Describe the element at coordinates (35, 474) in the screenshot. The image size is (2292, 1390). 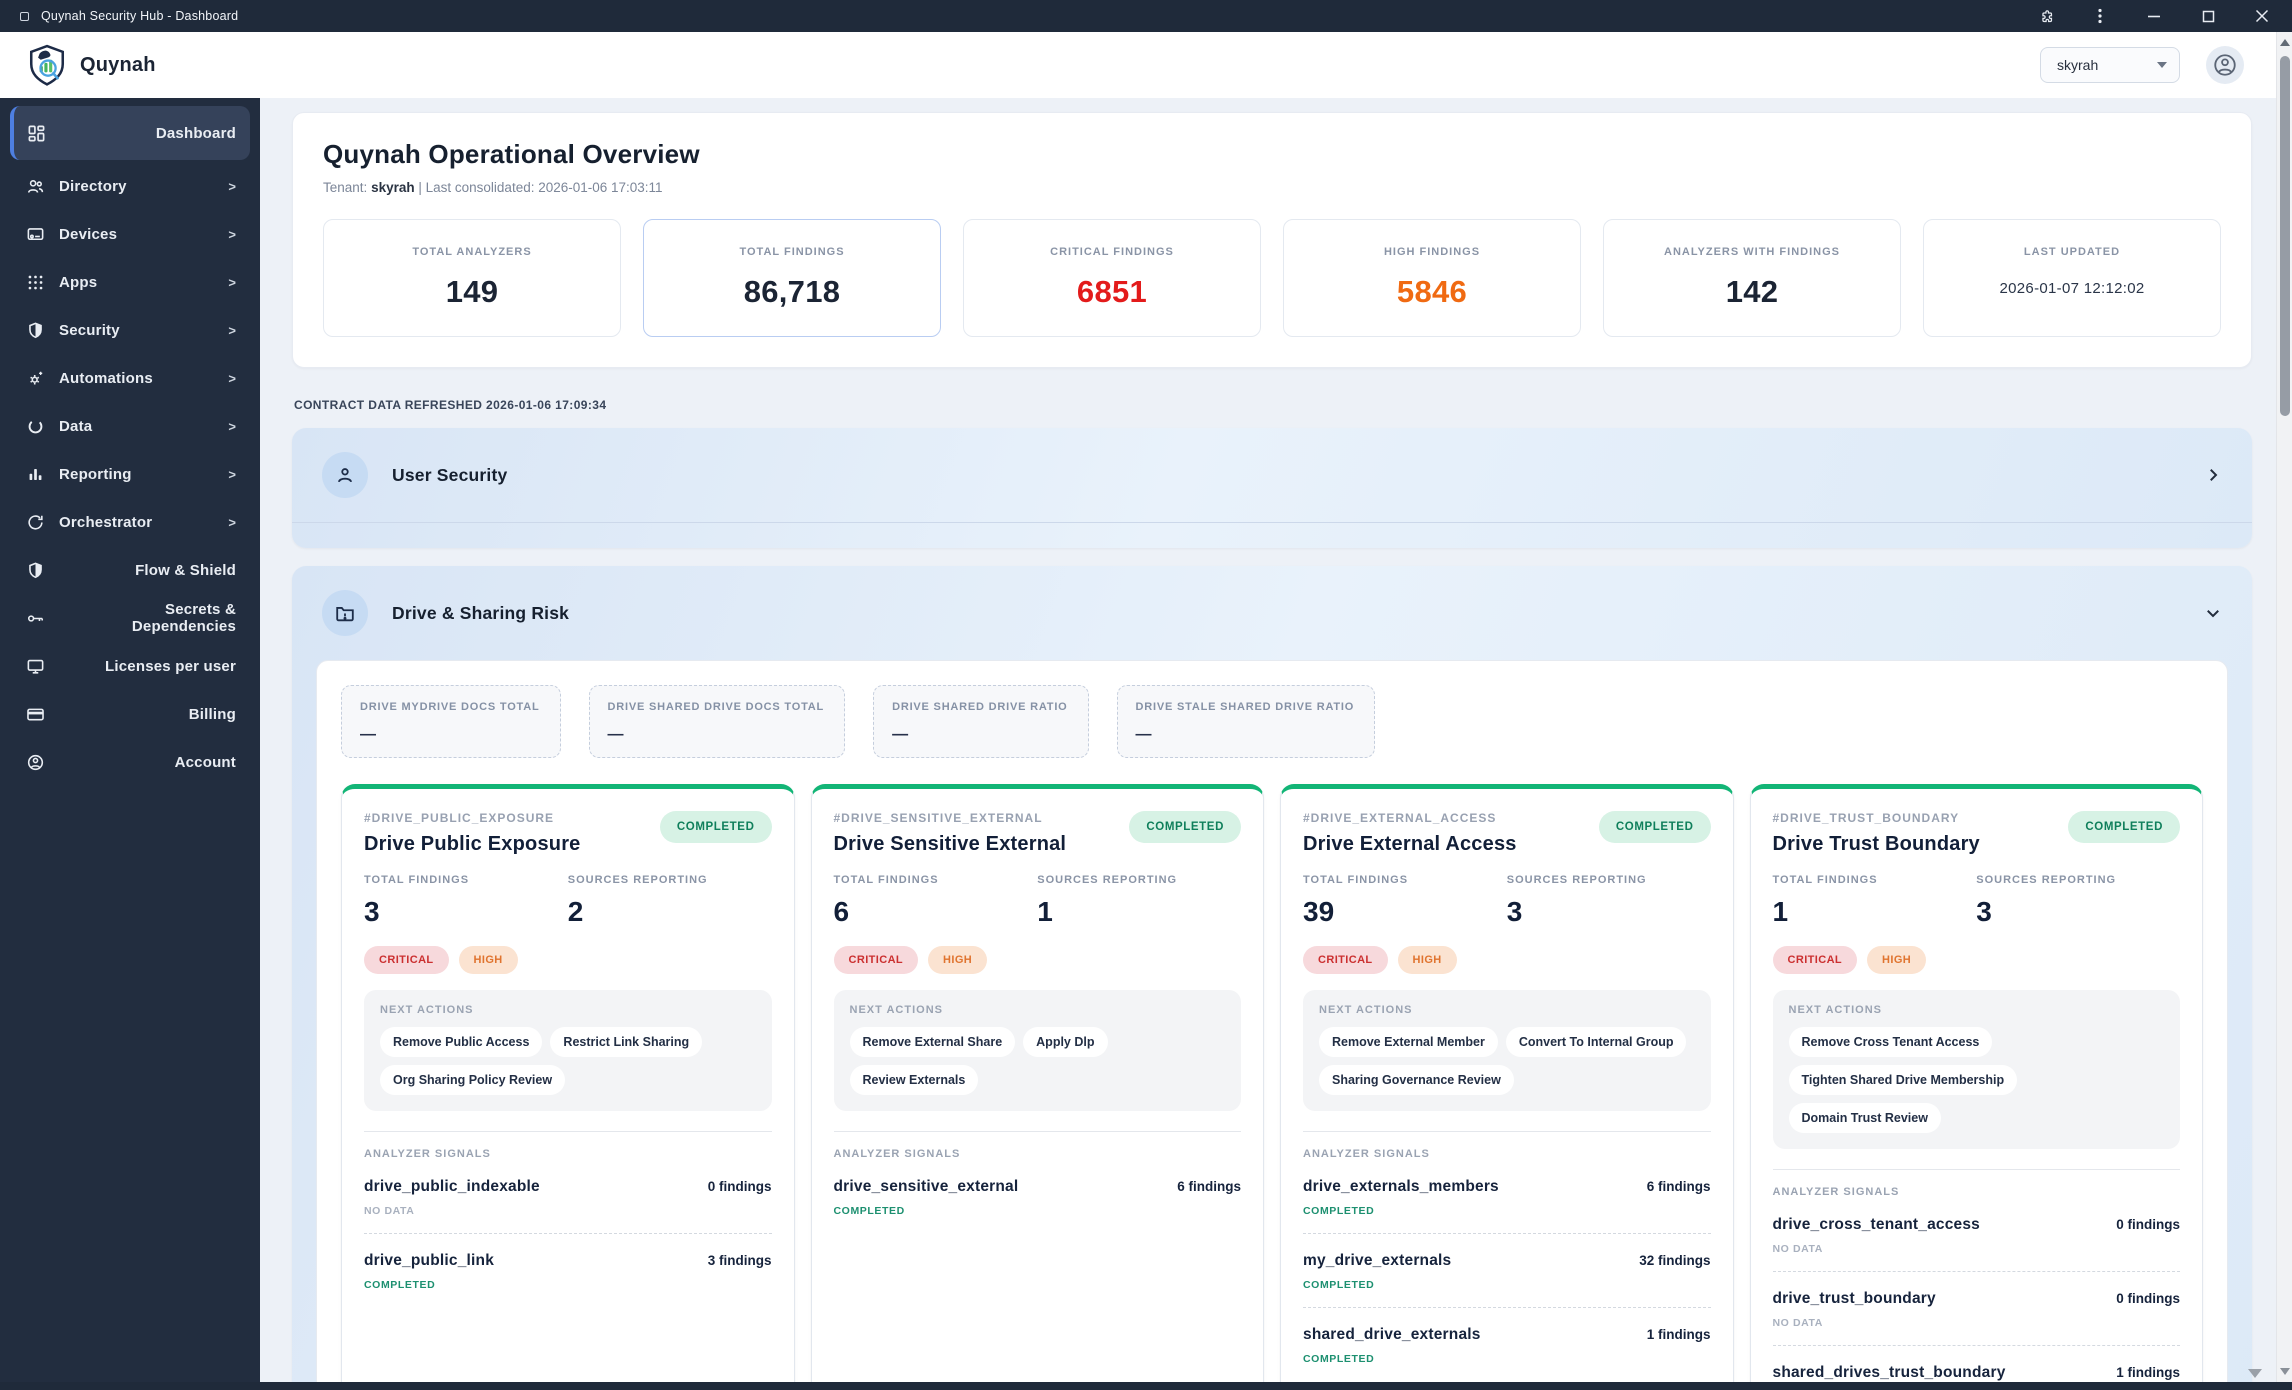
I see `bar-chart-icon` at that location.